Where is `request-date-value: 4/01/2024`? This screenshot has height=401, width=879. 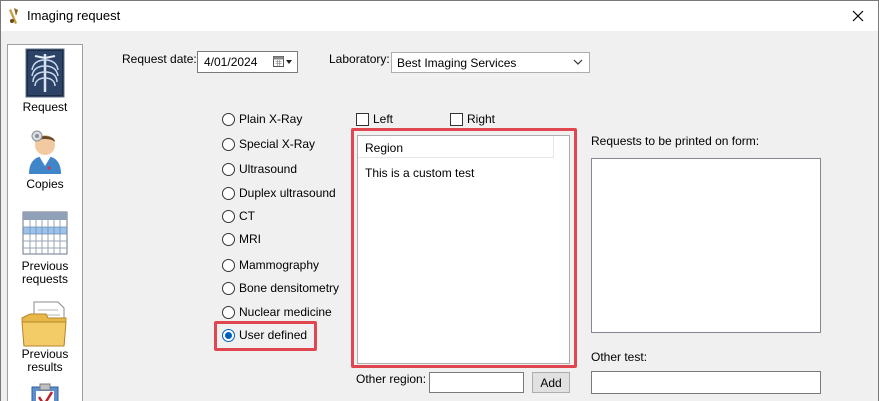
request-date-value: 4/01/2024 is located at coordinates (231, 62).